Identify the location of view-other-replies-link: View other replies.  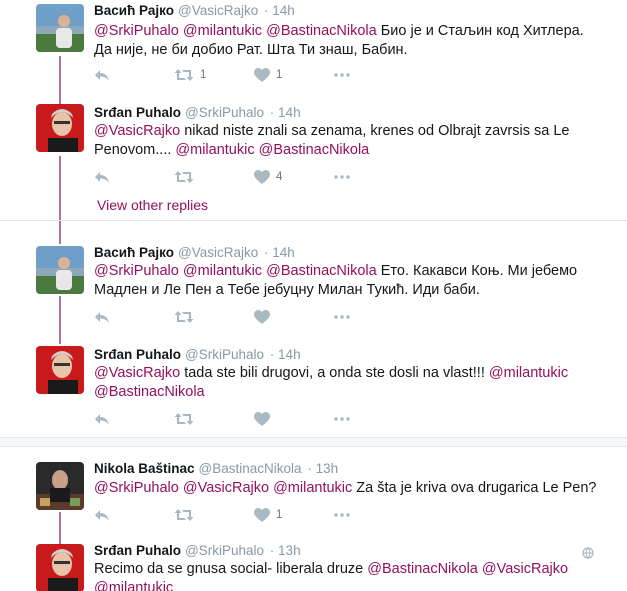
(152, 205).